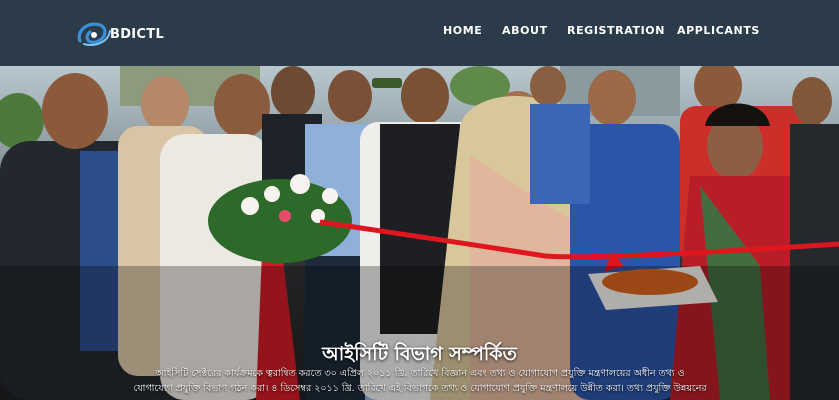 The width and height of the screenshot is (839, 400). What do you see at coordinates (94, 34) in the screenshot?
I see `logo-swirl-icon` at bounding box center [94, 34].